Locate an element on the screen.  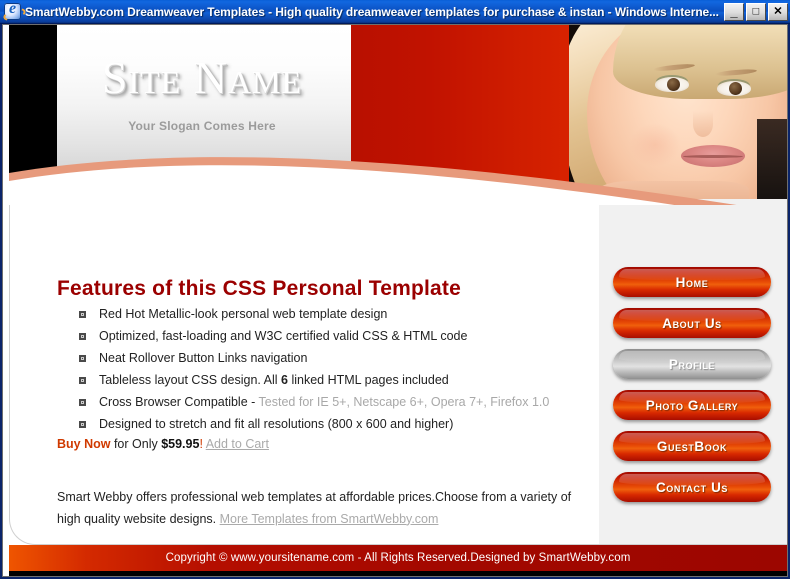
page-title: Features of this CSS Personal Template is located at coordinates (259, 289).